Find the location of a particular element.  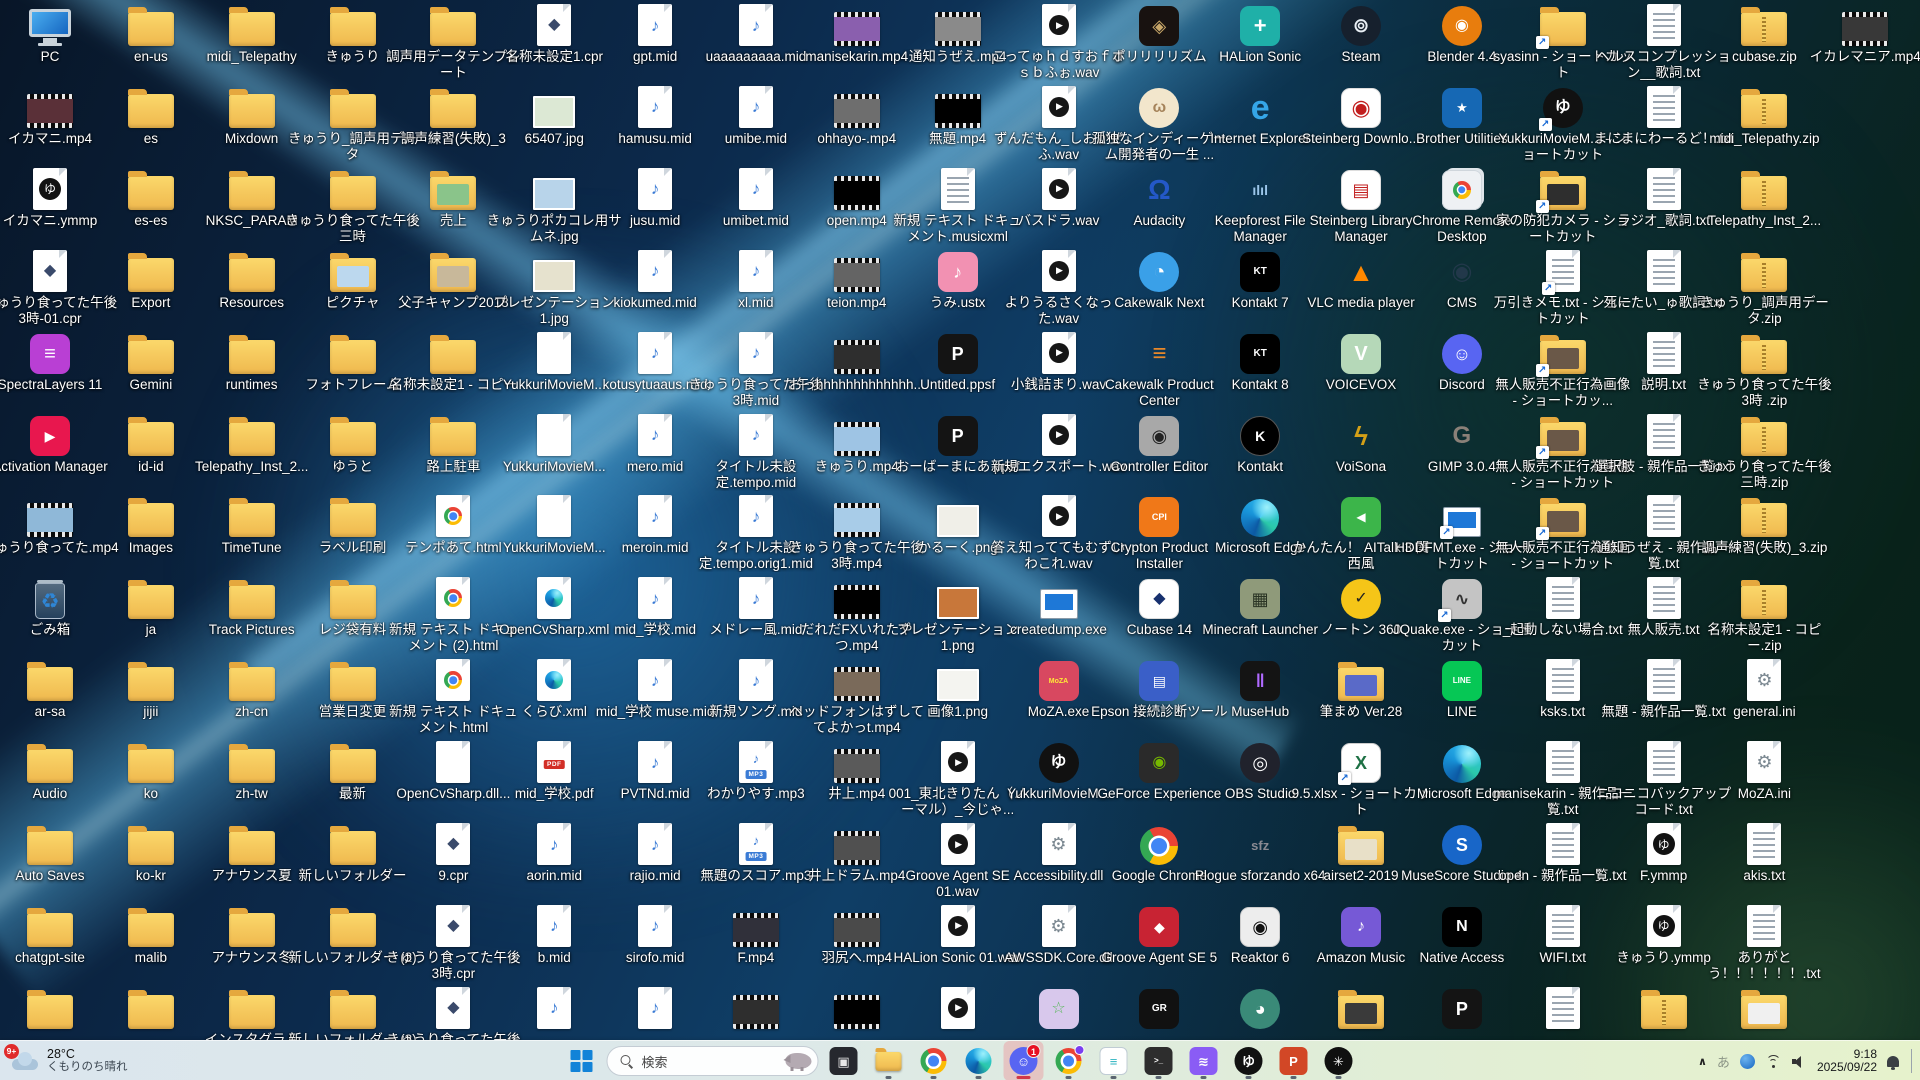

desktop-icon: きゅうり食ってた午後三時.zip is located at coordinates (1764, 451).